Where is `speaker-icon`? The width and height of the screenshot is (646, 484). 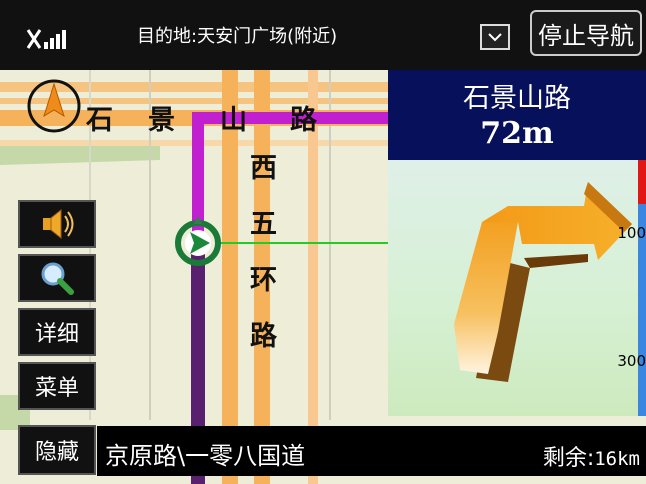
speaker-icon is located at coordinates (58, 224).